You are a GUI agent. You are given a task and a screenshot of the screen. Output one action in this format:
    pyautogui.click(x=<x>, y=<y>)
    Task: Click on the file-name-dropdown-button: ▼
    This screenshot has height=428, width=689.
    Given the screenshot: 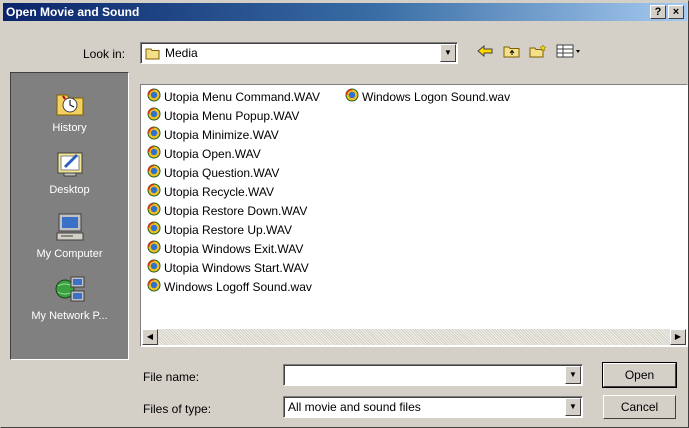 What is the action you would take?
    pyautogui.click(x=573, y=375)
    